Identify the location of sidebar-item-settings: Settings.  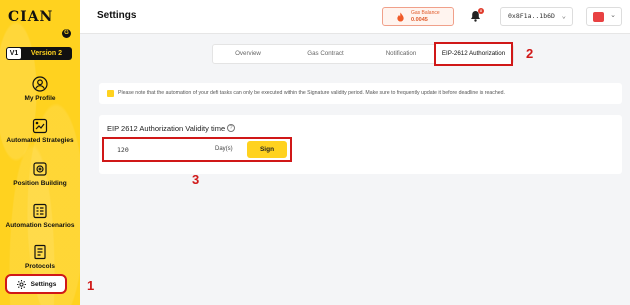
(36, 284).